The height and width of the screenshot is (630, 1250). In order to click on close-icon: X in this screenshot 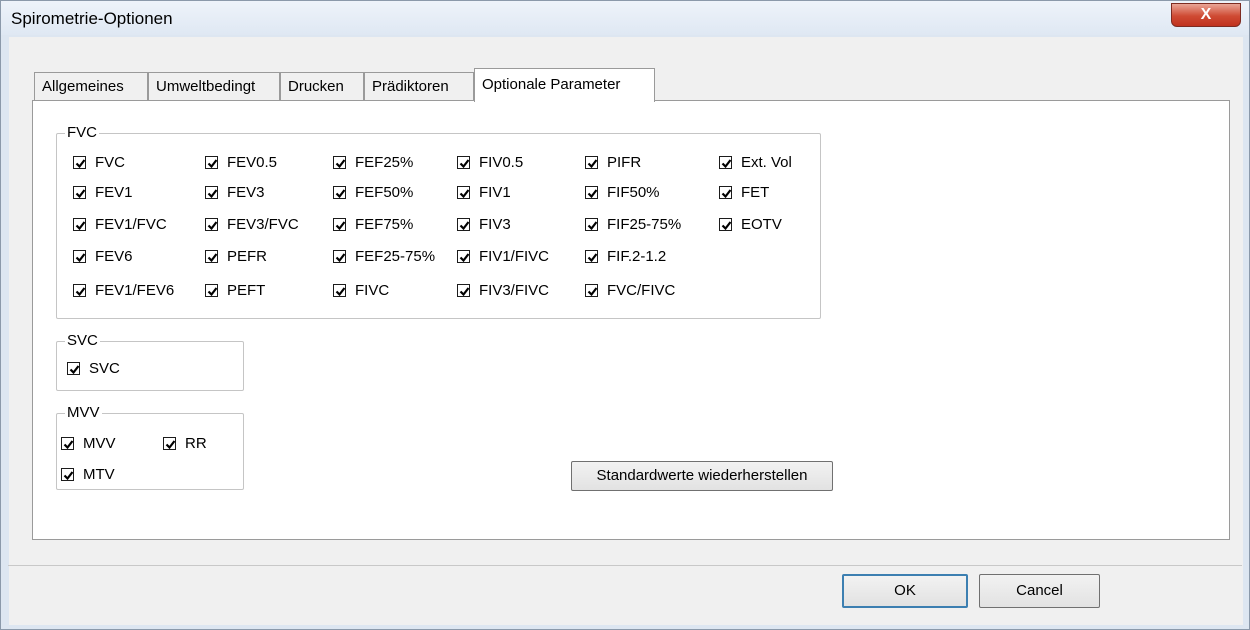, I will do `click(1206, 14)`.